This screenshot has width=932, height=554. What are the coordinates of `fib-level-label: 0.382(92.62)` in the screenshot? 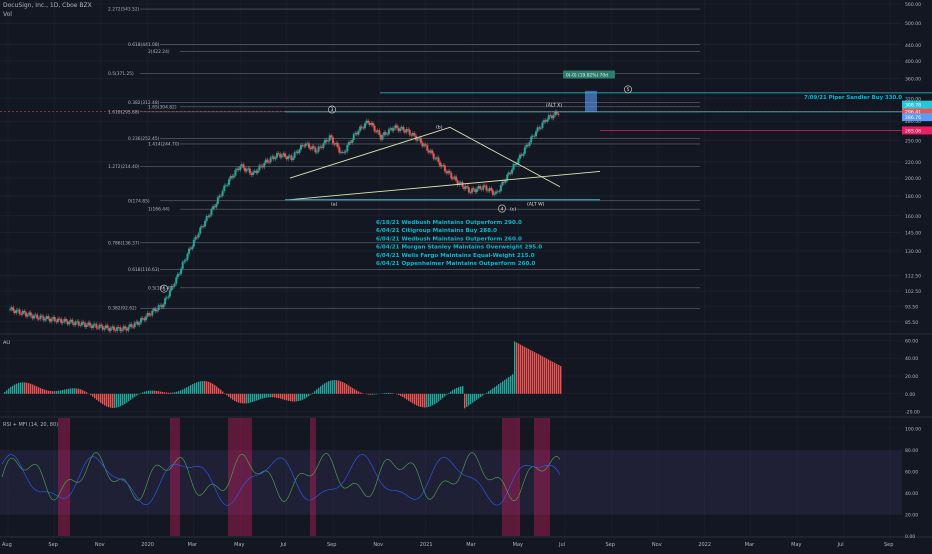 It's located at (122, 309).